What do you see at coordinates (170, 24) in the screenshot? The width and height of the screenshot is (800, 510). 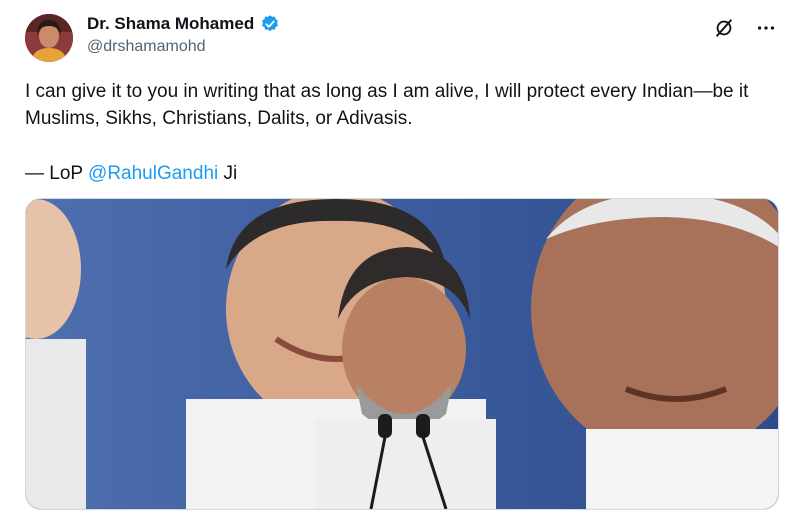 I see `display-name: Dr. Shama Mohamed` at bounding box center [170, 24].